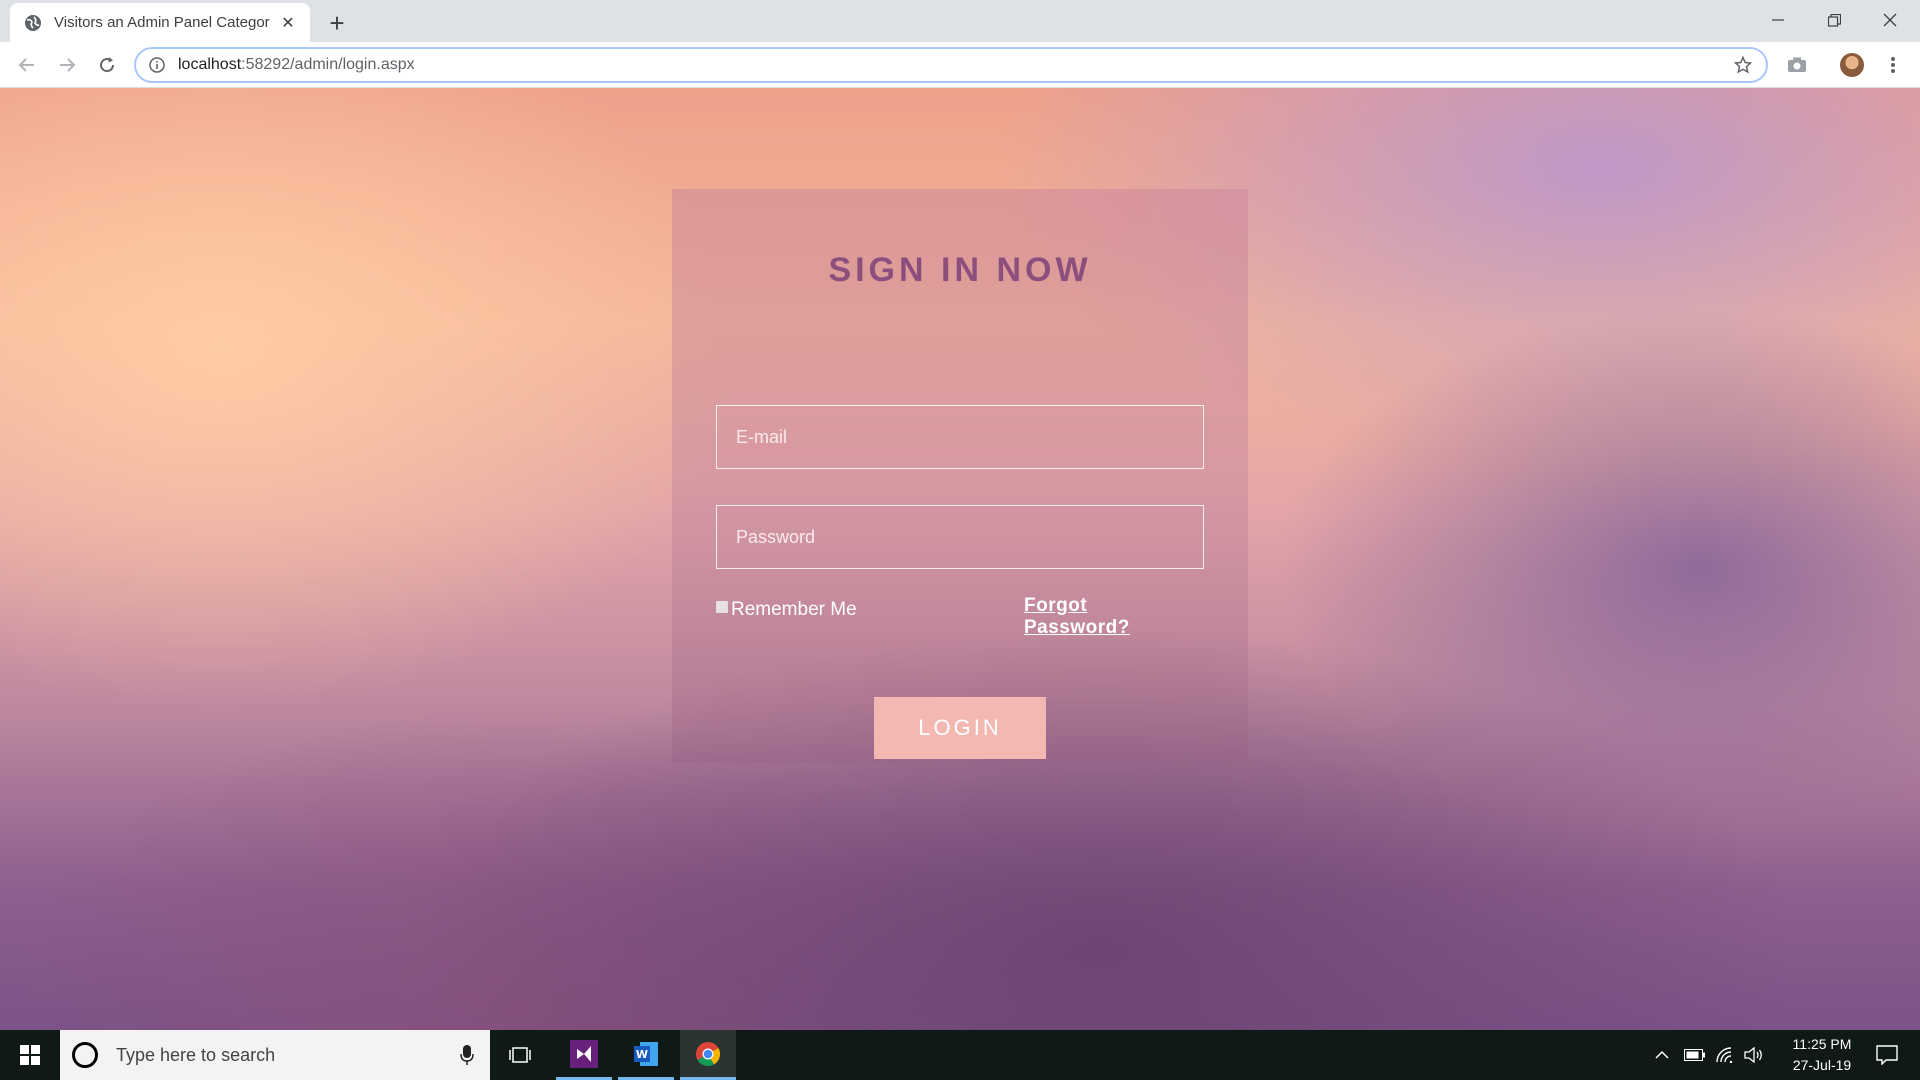 Image resolution: width=1920 pixels, height=1080 pixels. What do you see at coordinates (1822, 1055) in the screenshot?
I see `taskbar-clock: 11:25 PM 27-Jul-19` at bounding box center [1822, 1055].